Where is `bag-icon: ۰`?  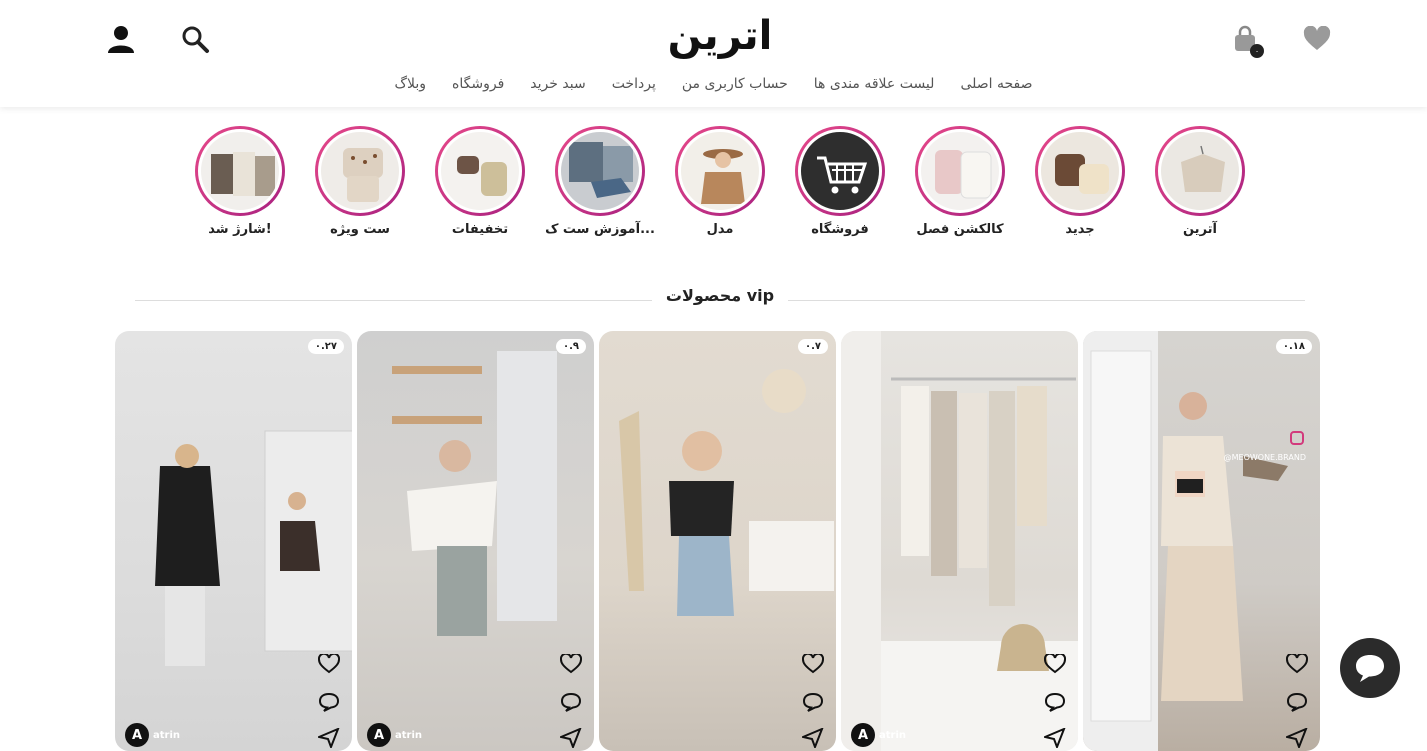
bag-icon: ۰ is located at coordinates (1246, 40).